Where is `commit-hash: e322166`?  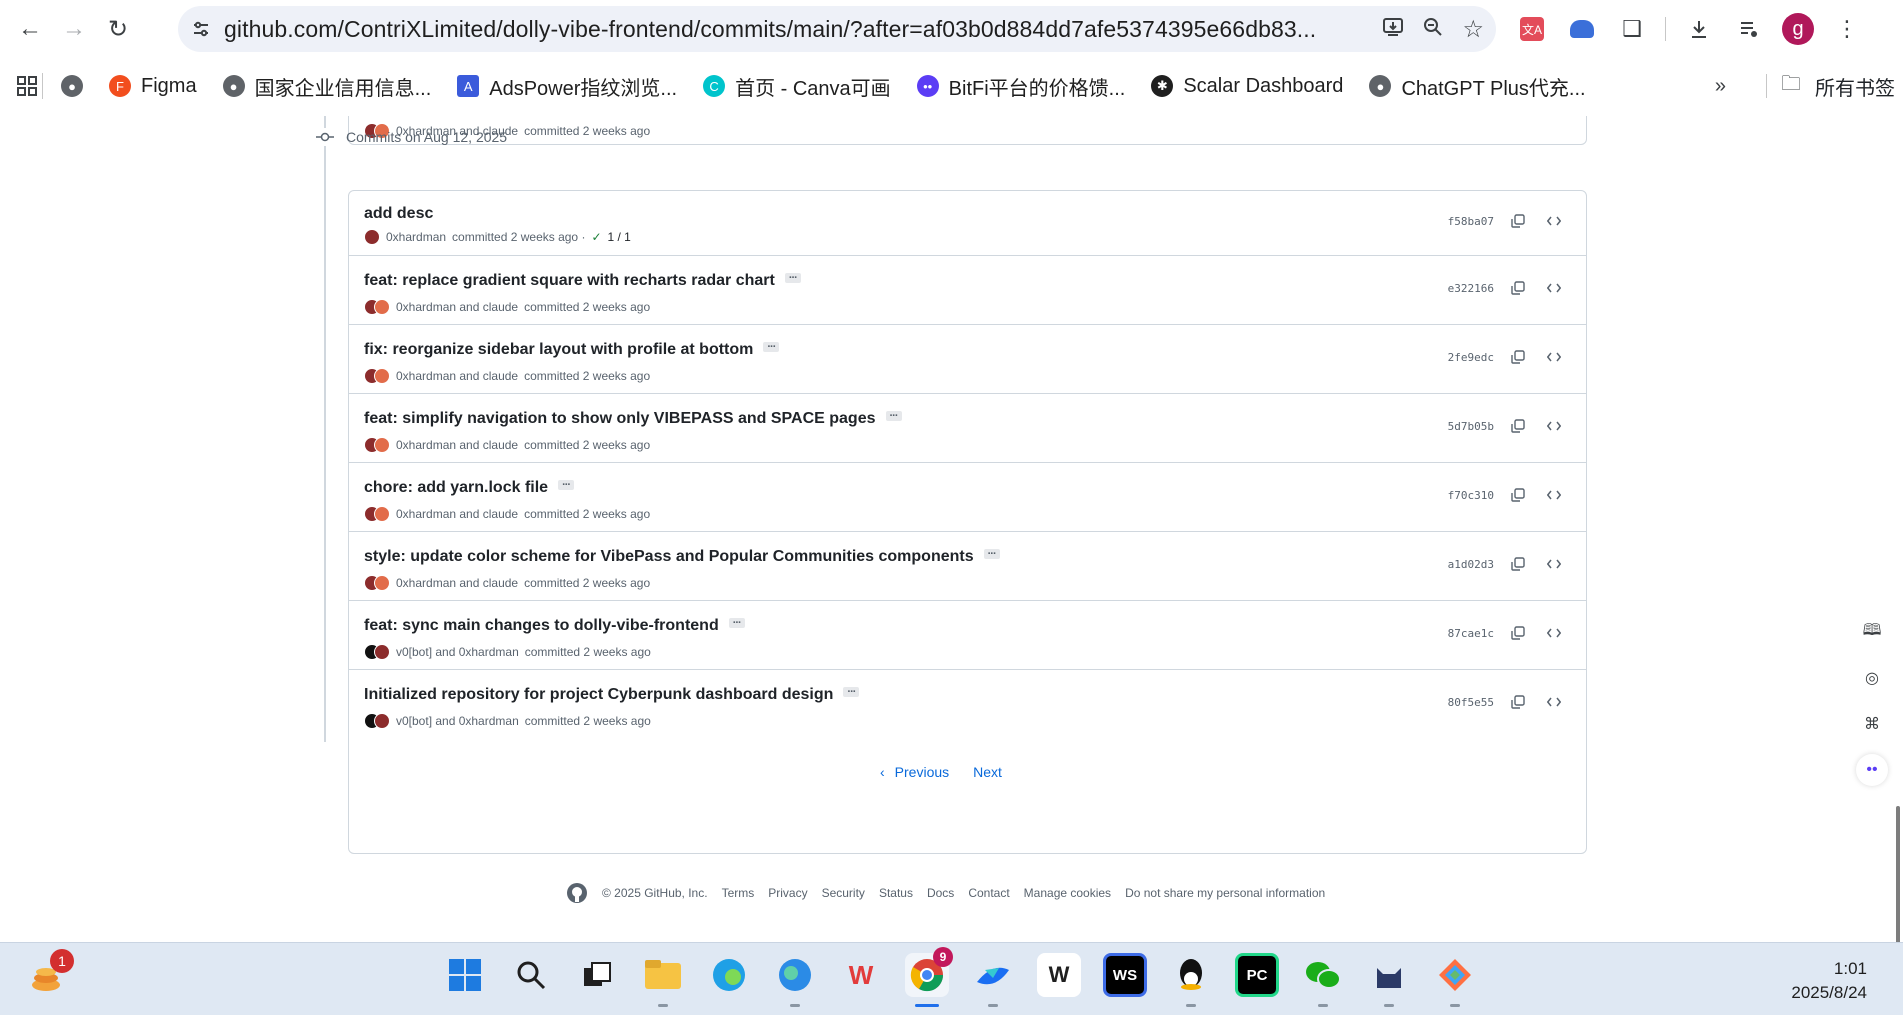
commit-hash: e322166 is located at coordinates (1471, 288).